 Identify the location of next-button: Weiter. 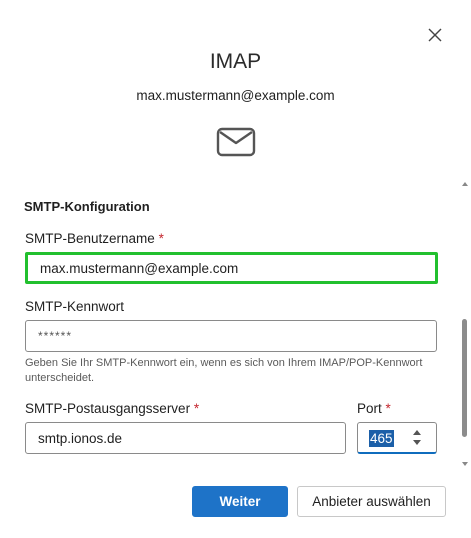
(240, 501).